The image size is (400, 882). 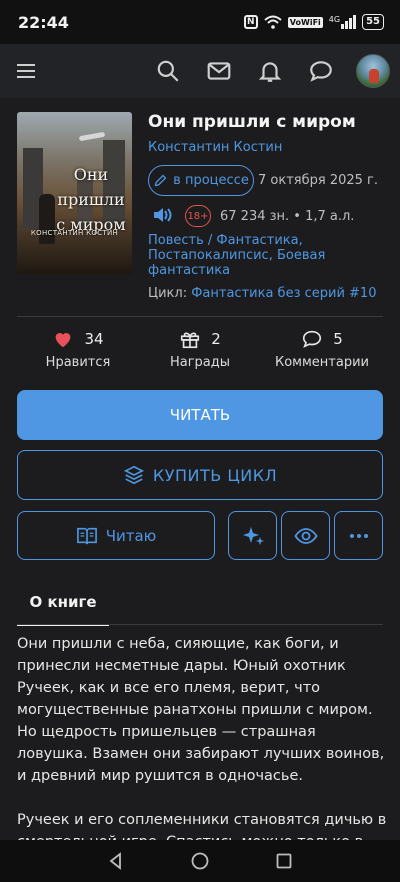 I want to click on age-rating-badge: 18+, so click(x=198, y=216).